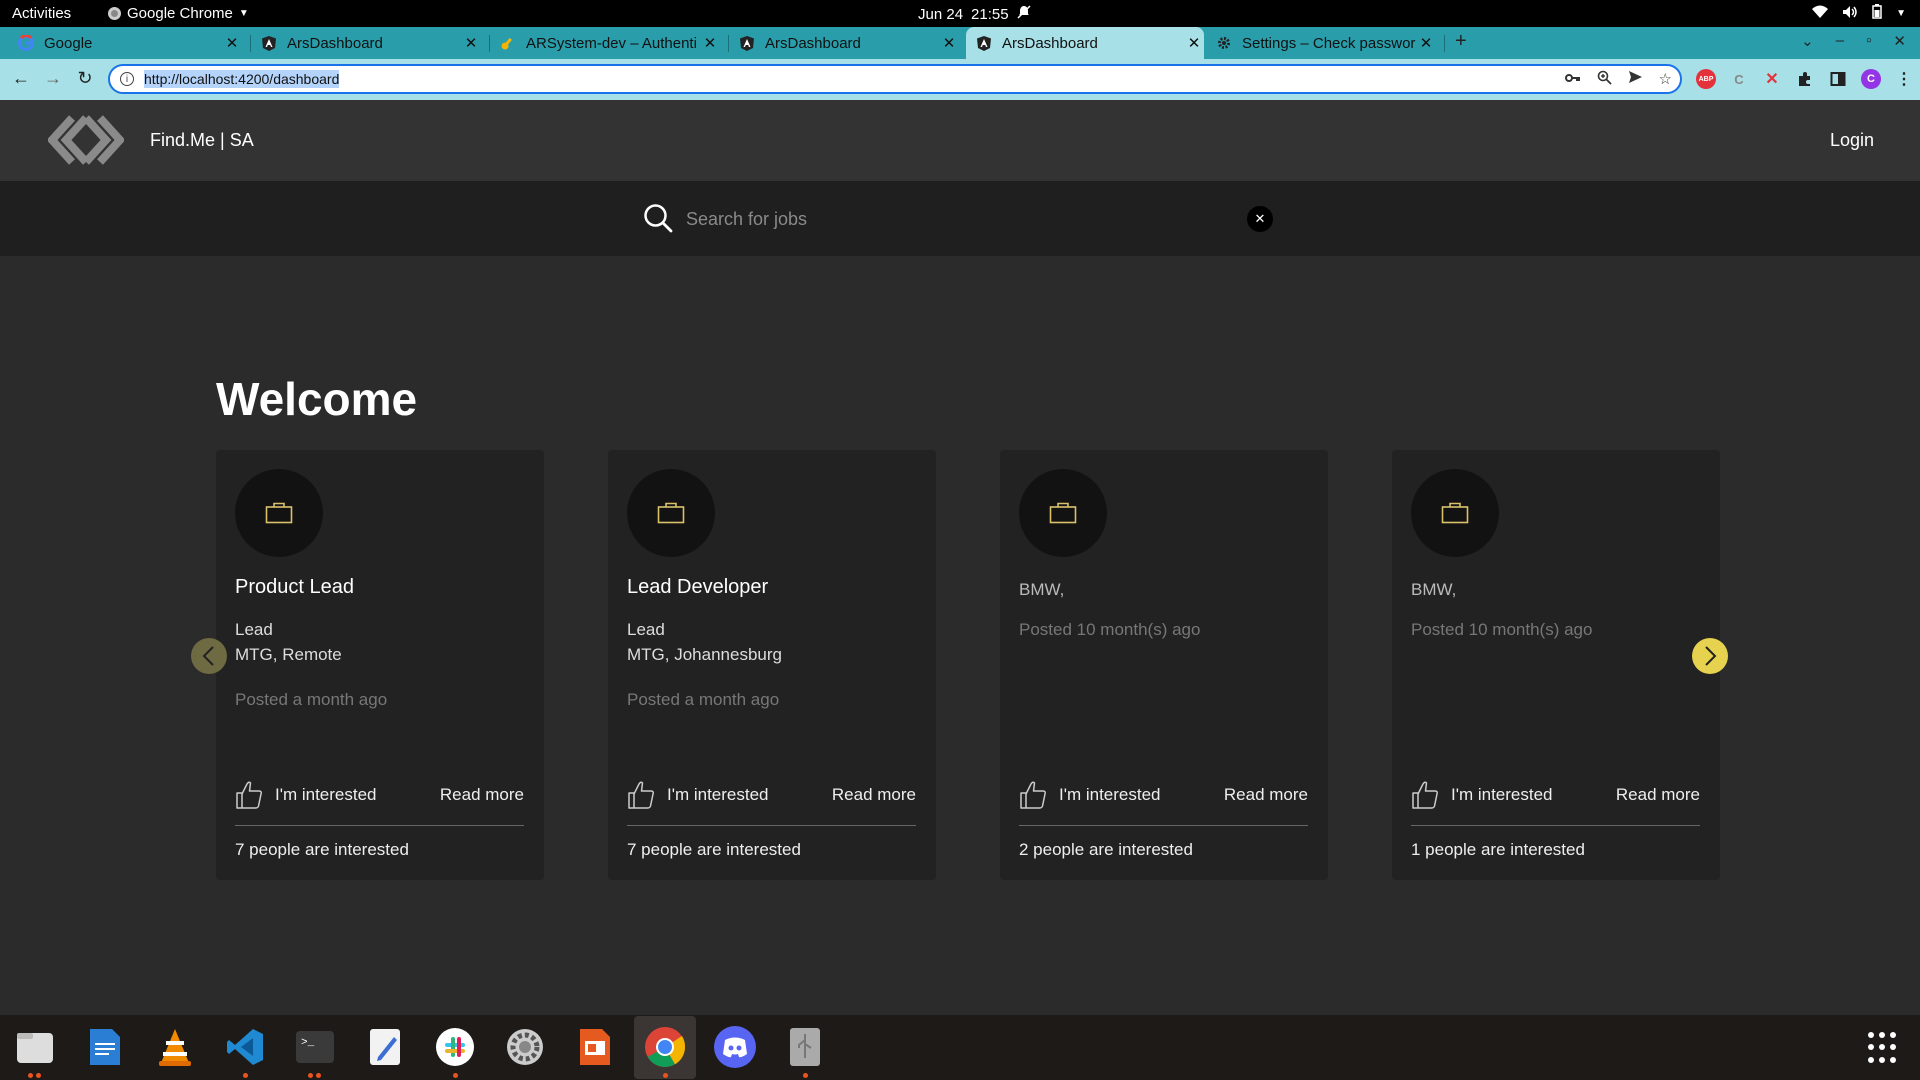 Image resolution: width=1920 pixels, height=1080 pixels. What do you see at coordinates (1884, 1048) in the screenshot?
I see `show-apps-grid-icon` at bounding box center [1884, 1048].